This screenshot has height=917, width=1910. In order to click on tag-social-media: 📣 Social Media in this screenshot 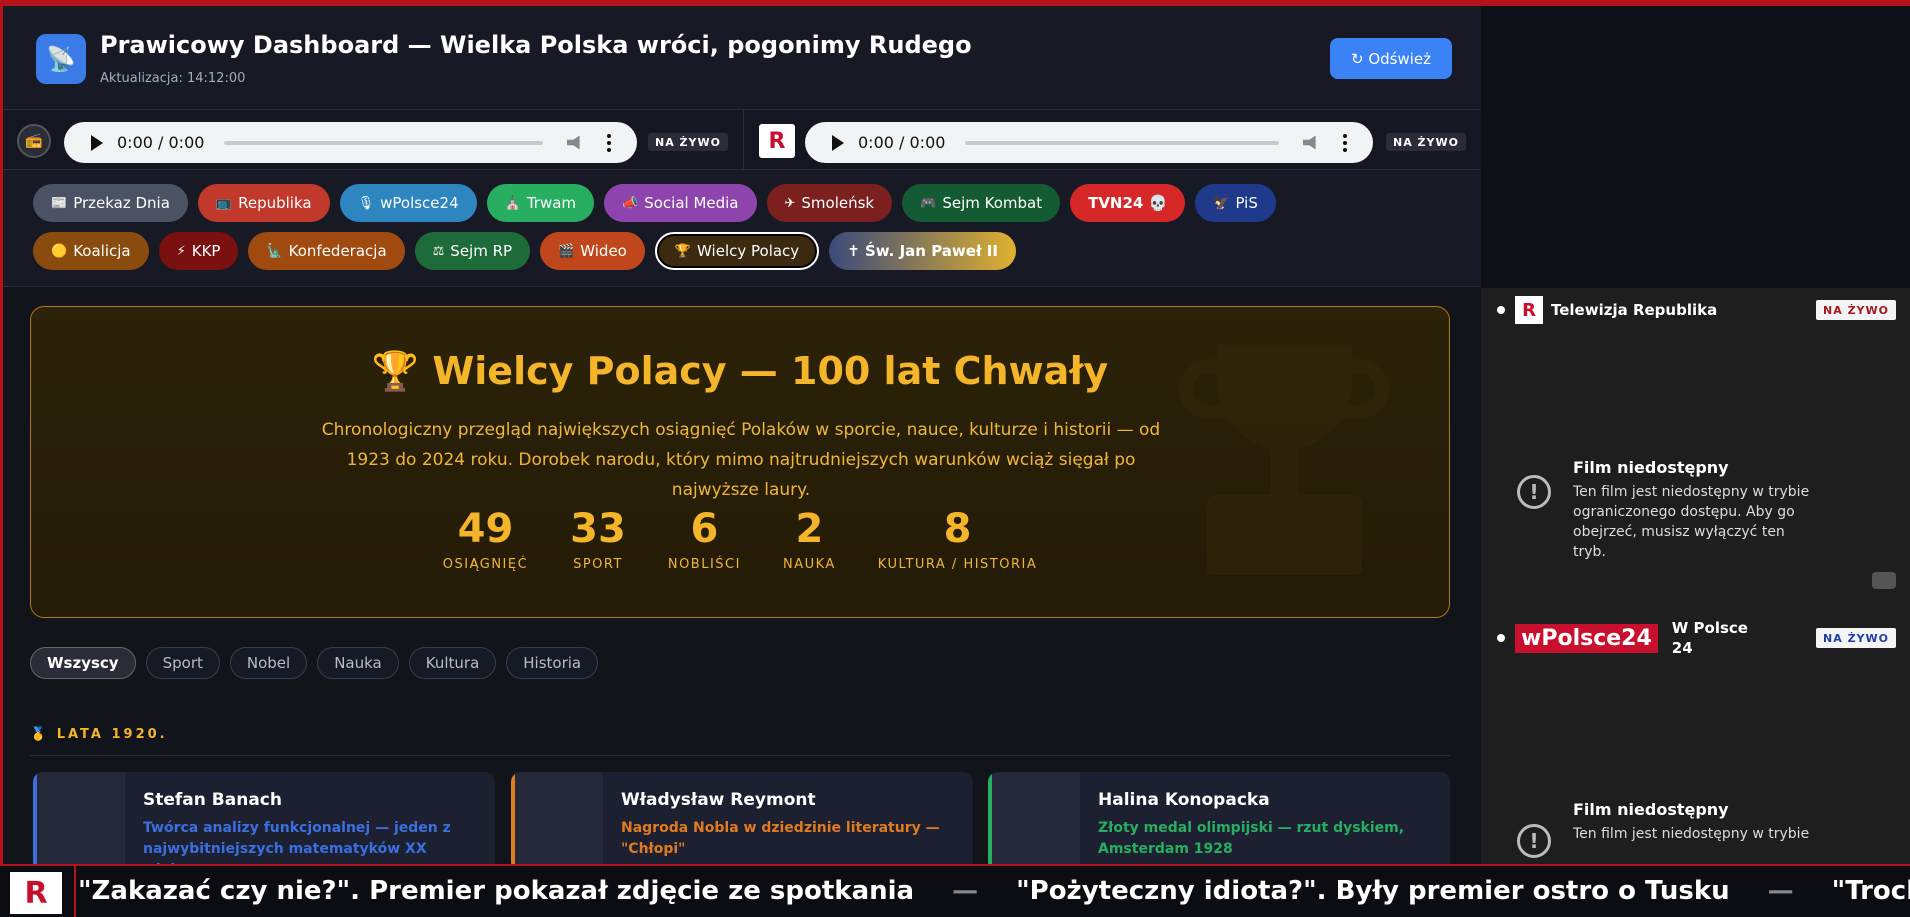, I will do `click(680, 203)`.